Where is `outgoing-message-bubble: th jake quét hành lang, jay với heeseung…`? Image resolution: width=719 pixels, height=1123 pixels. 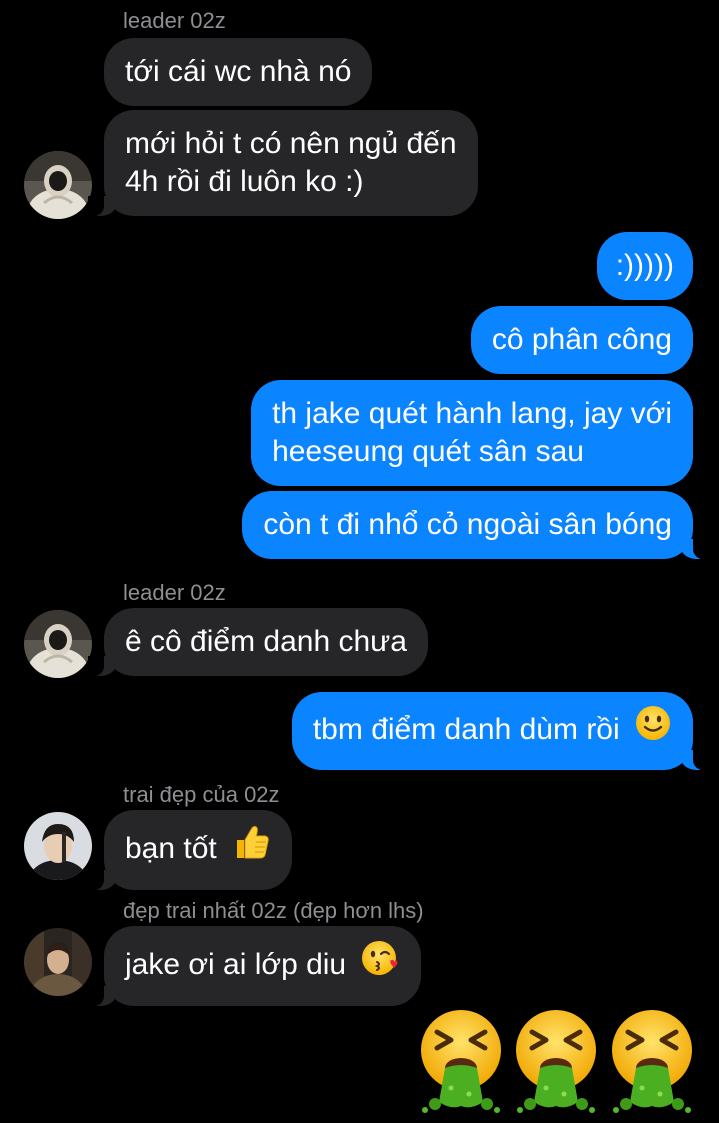 outgoing-message-bubble: th jake quét hành lang, jay với heeseung… is located at coordinates (472, 433).